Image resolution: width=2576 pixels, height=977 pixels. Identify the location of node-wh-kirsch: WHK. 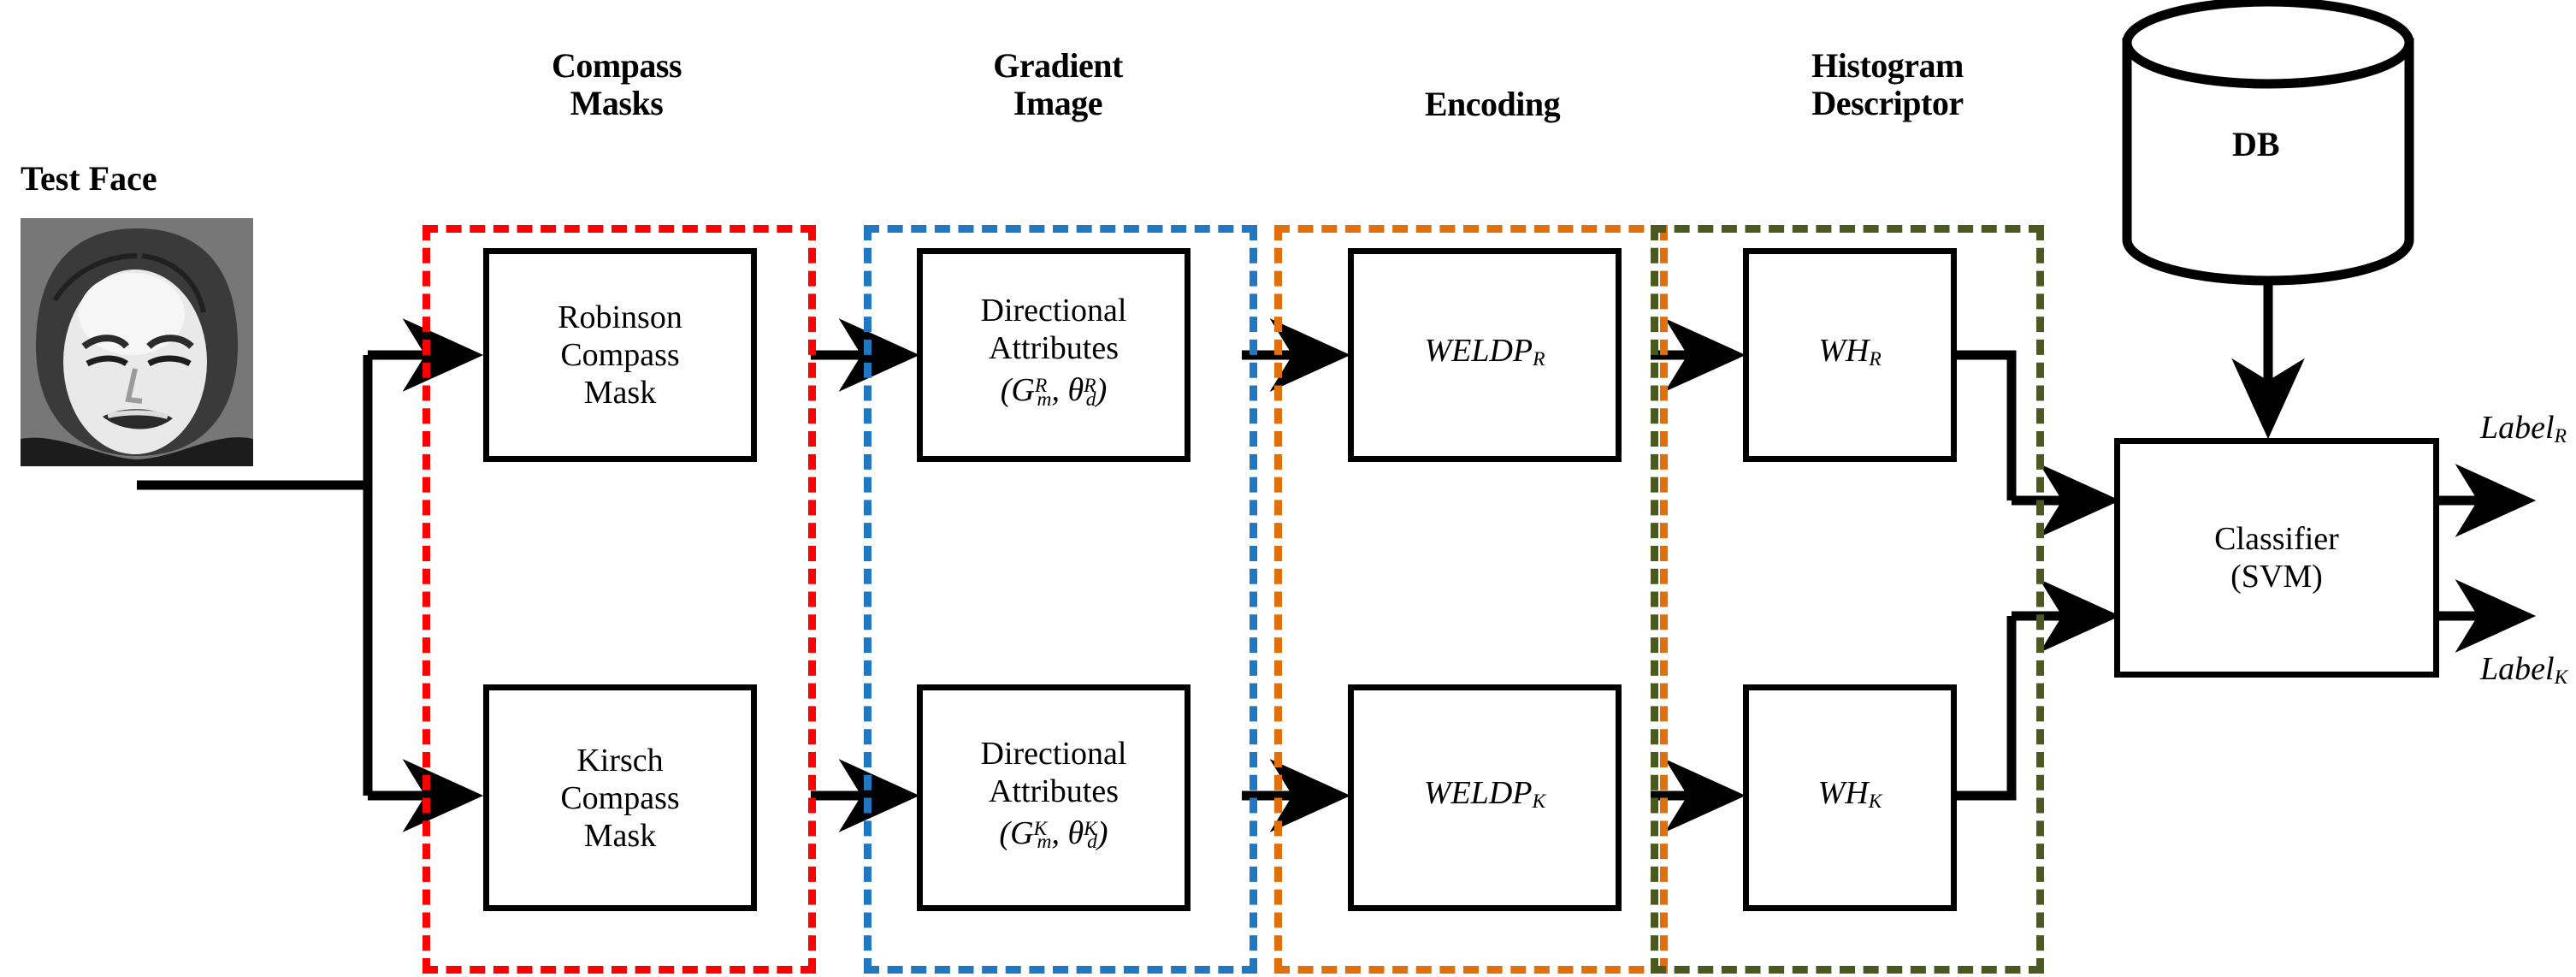
(1850, 797).